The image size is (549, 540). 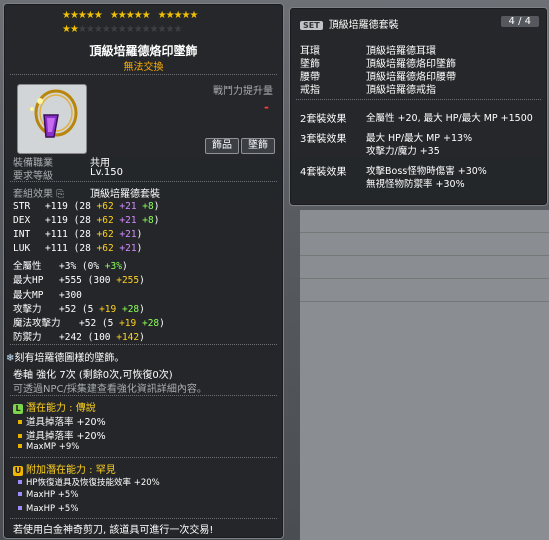 What do you see at coordinates (403, 151) in the screenshot?
I see `set-effect-line: 攻擊力/魔力 +35` at bounding box center [403, 151].